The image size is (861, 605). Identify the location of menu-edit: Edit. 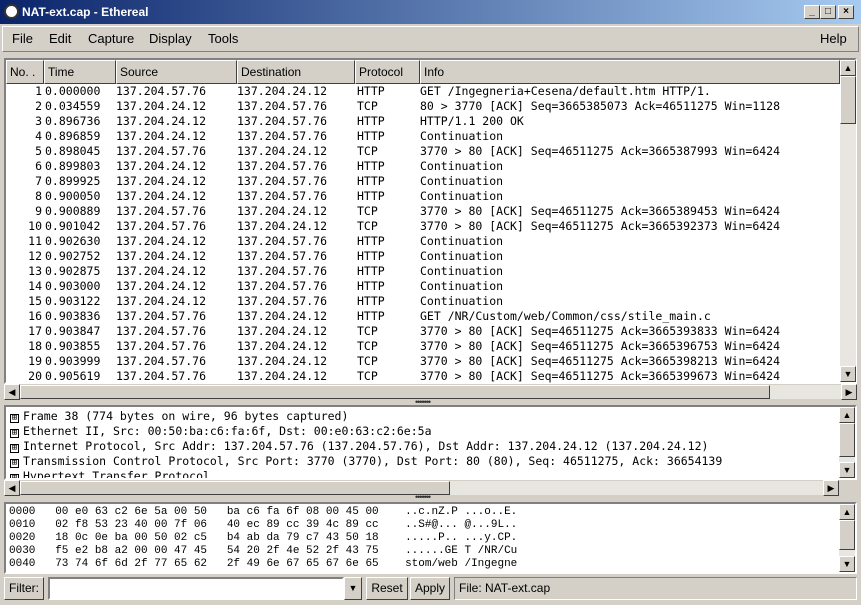
(60, 38).